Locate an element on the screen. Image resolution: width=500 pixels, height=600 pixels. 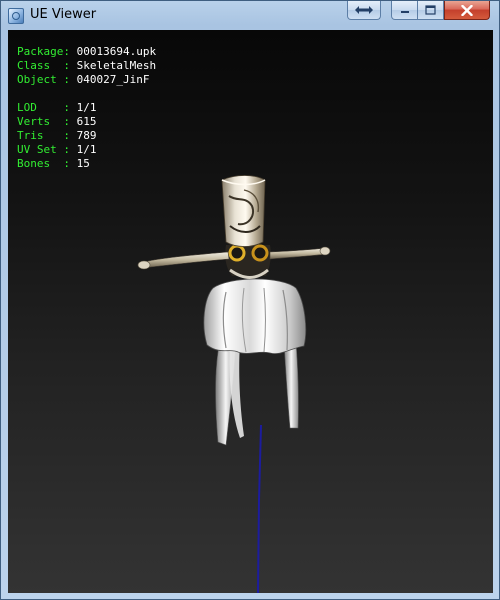
close-icon is located at coordinates (467, 10).